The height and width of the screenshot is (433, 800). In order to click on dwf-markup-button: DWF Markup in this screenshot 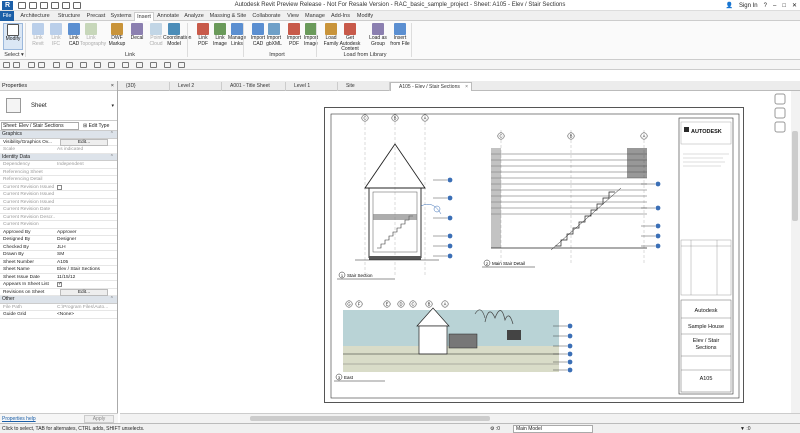, I will do `click(117, 37)`.